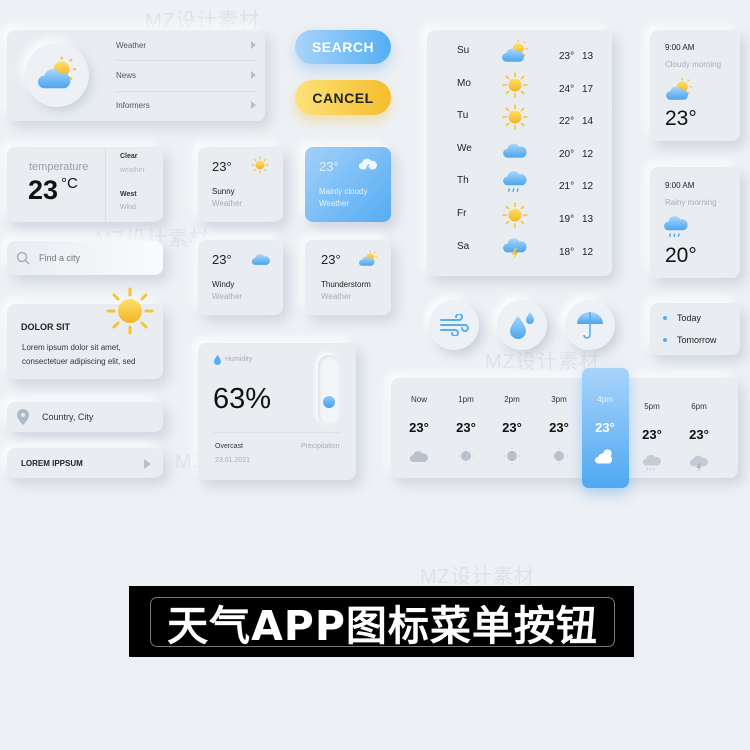 This screenshot has height=750, width=750. What do you see at coordinates (348, 277) in the screenshot?
I see `tile-thunderstorm: 23° Thunderstorm Weather` at bounding box center [348, 277].